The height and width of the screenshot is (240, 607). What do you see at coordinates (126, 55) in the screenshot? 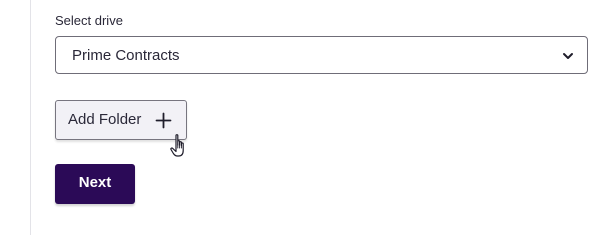
I see `drive-select-value: Prime Contracts` at bounding box center [126, 55].